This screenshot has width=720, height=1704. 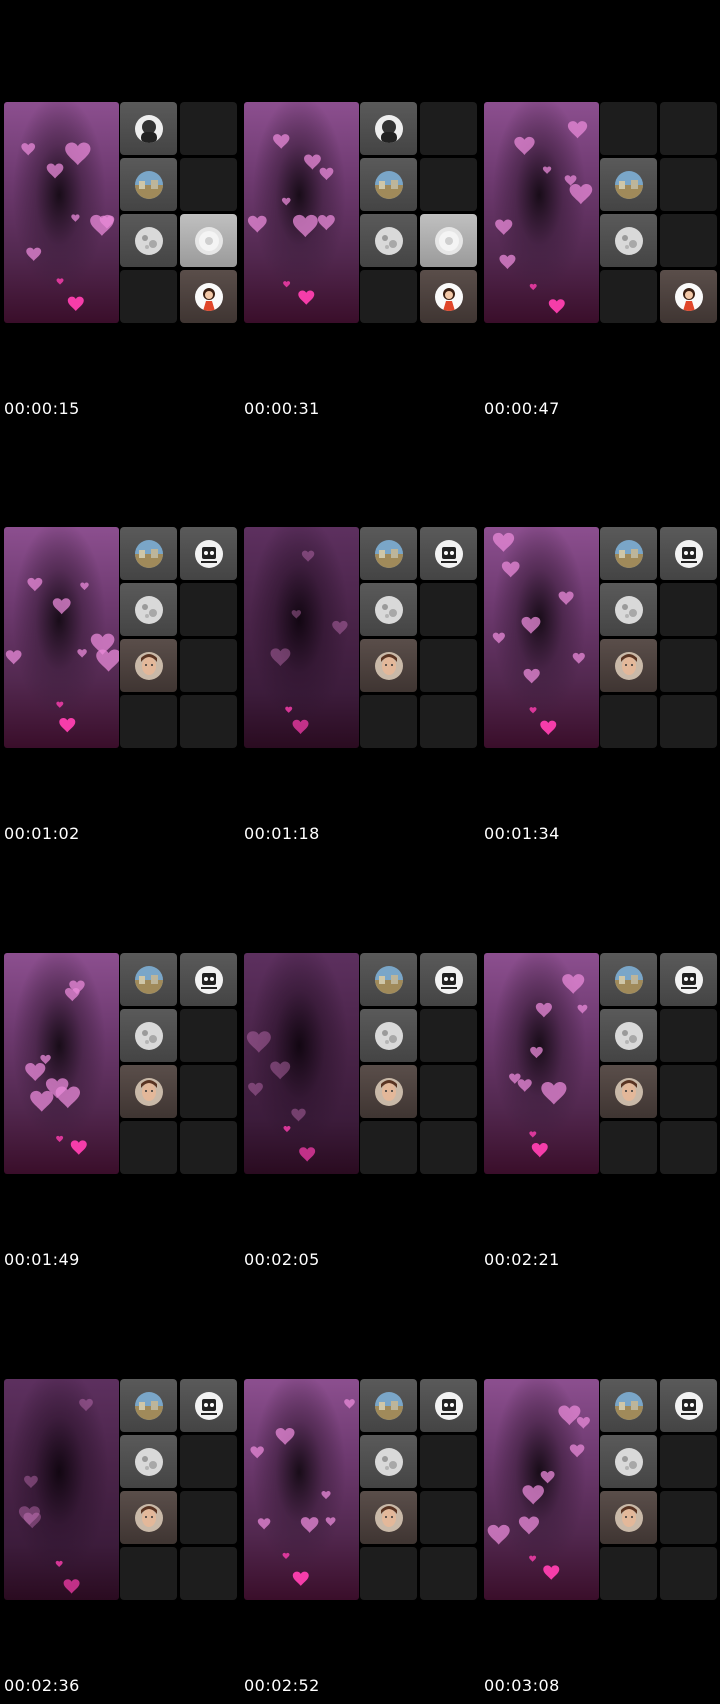 What do you see at coordinates (118, 210) in the screenshot?
I see `video-frame: 00:00:15` at bounding box center [118, 210].